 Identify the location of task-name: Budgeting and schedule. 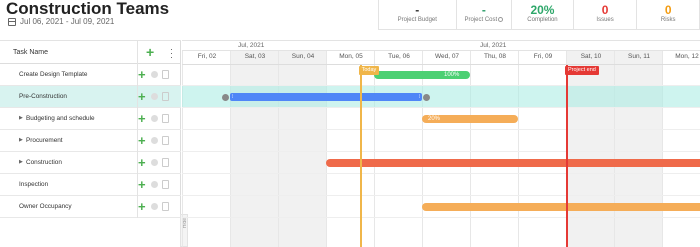
(60, 118).